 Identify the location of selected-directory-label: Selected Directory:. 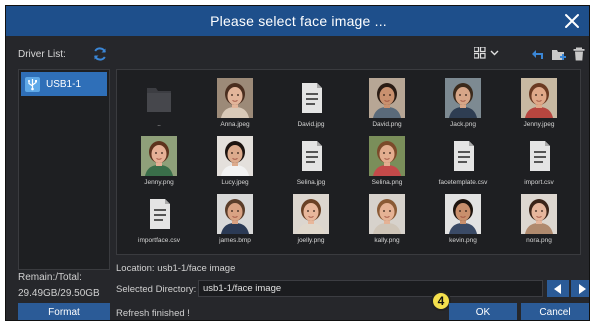
(156, 289).